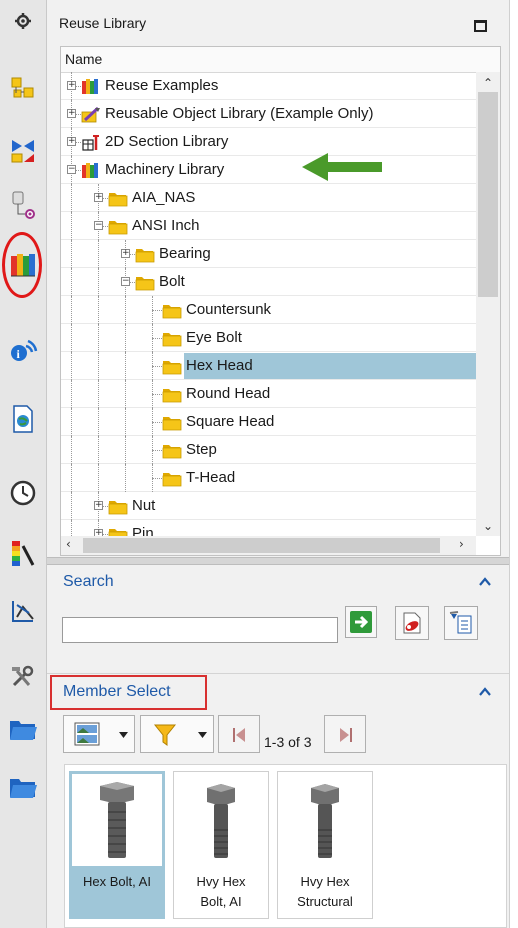 The height and width of the screenshot is (928, 518). I want to click on window-edge, so click(513, 464).